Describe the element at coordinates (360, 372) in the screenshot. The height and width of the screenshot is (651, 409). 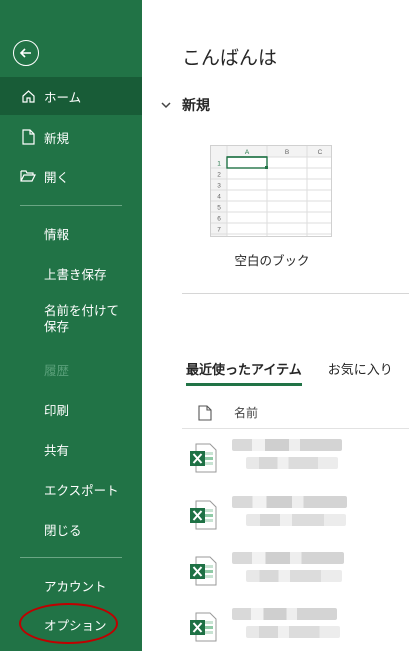
I see `tab-favorites: お気に入り` at that location.